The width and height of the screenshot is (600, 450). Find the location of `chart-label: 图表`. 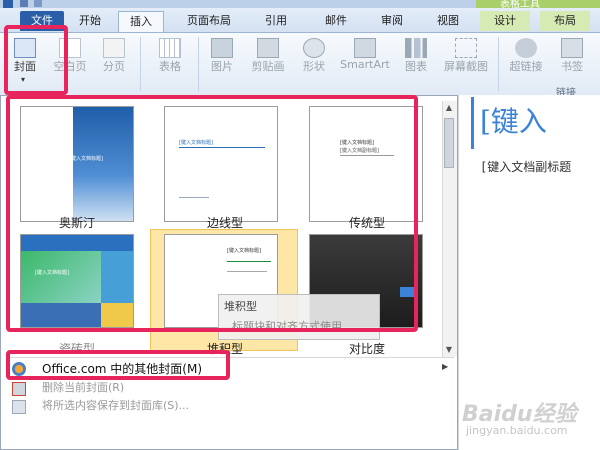

chart-label: 图表 is located at coordinates (416, 66).